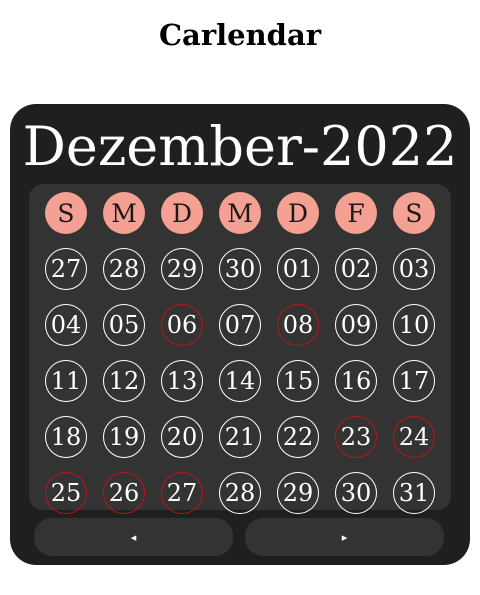 Image resolution: width=480 pixels, height=595 pixels. I want to click on day-cell: 05, so click(124, 325).